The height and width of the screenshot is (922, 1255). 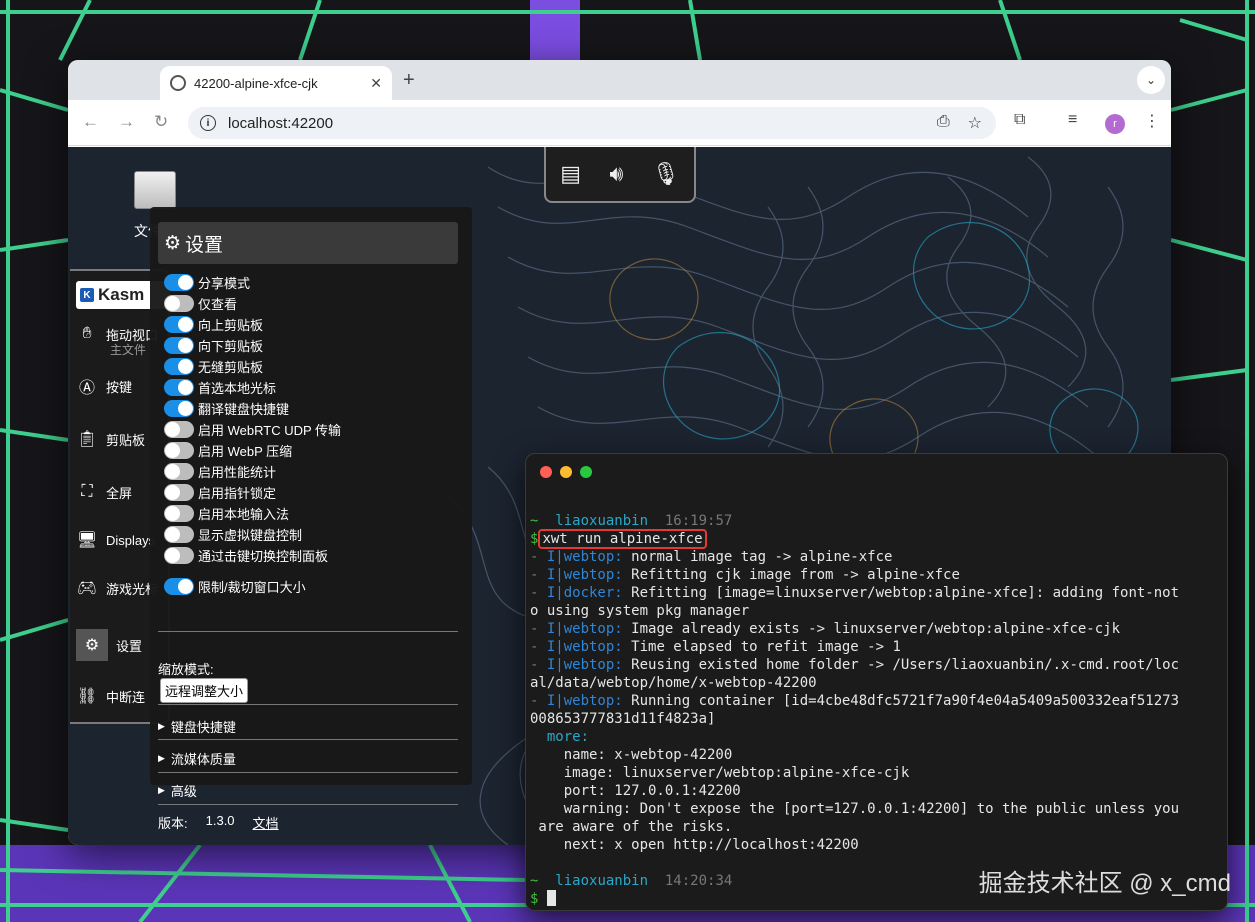 I want to click on reload-button: ↻, so click(x=161, y=122).